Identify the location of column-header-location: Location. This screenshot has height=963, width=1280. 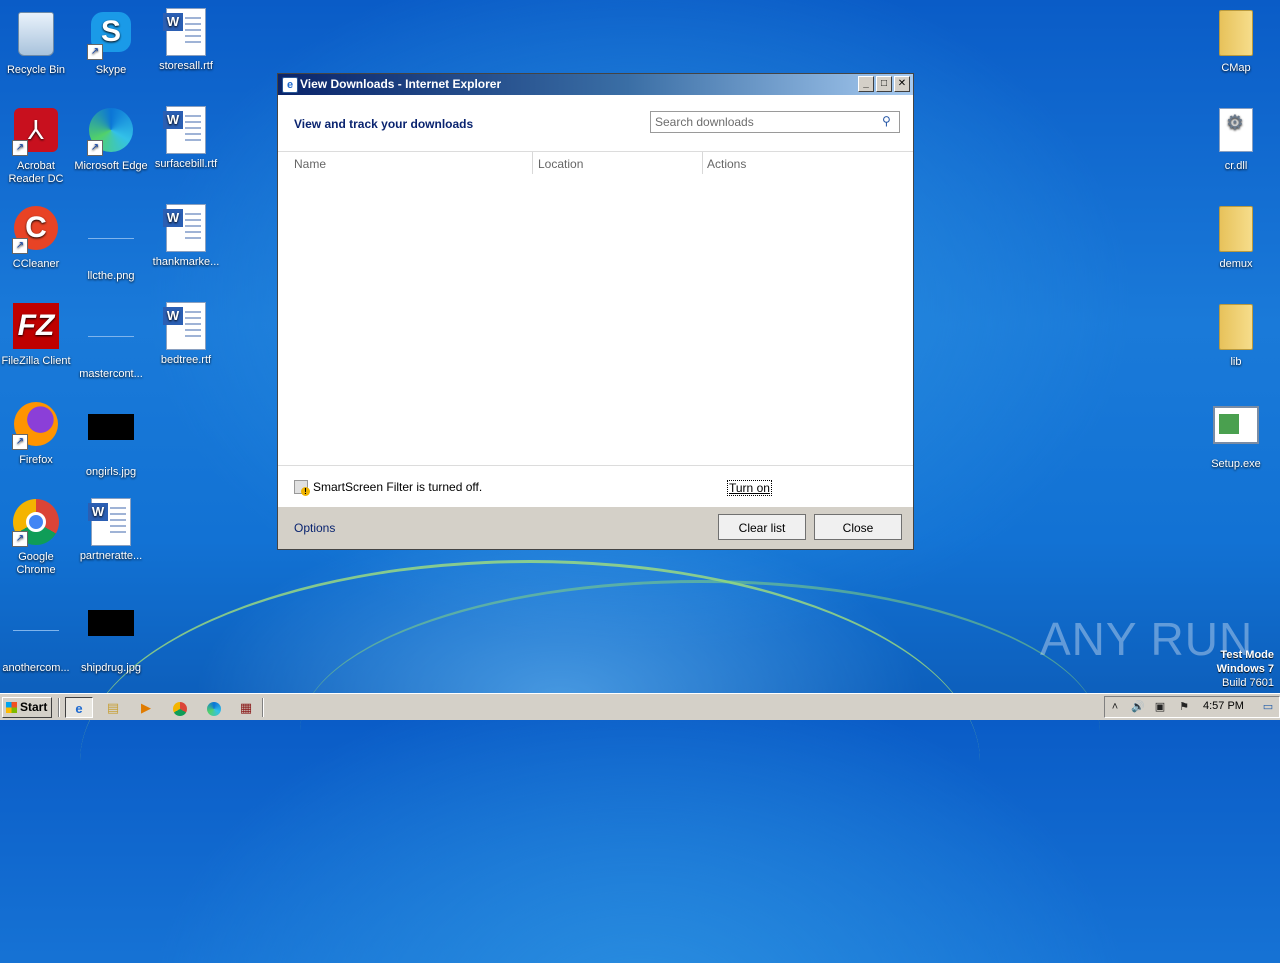
(560, 164).